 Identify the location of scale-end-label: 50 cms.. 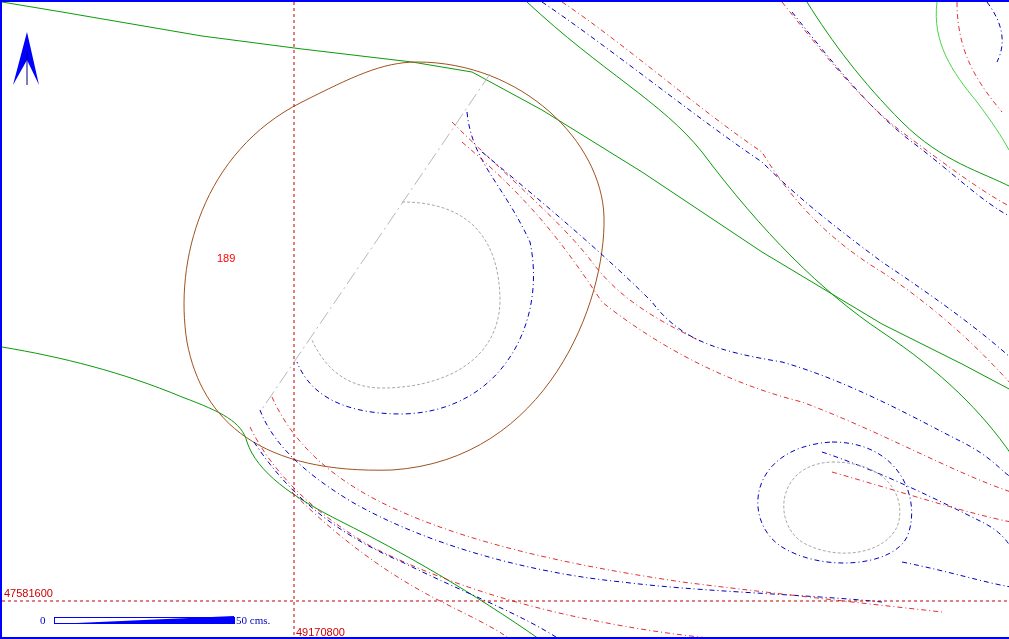
(253, 620).